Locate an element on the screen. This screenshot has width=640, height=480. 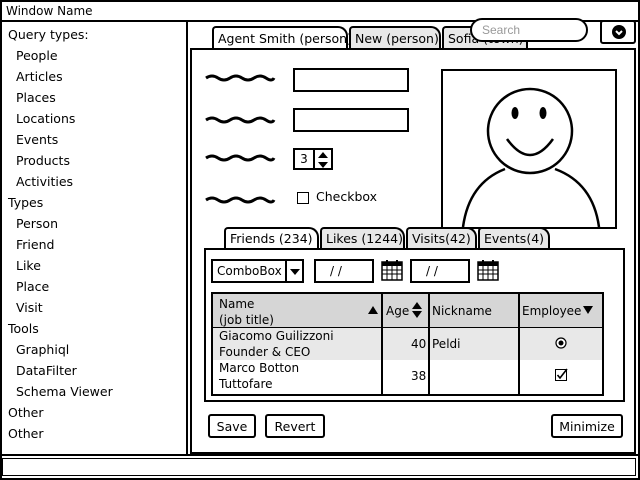
tab-new-person: New (person) is located at coordinates (395, 38).